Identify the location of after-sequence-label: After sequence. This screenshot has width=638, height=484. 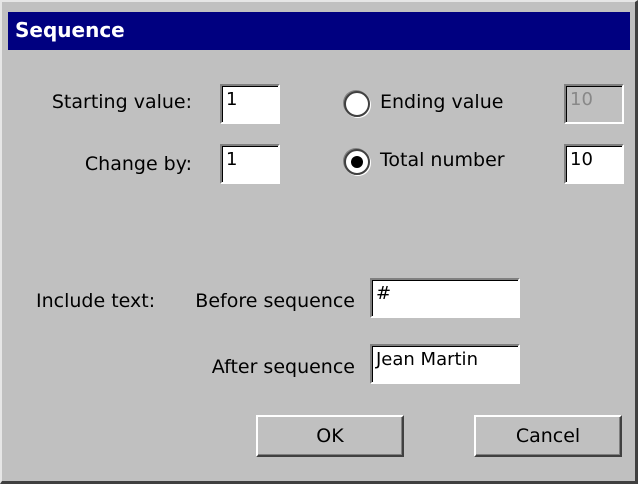
(283, 367).